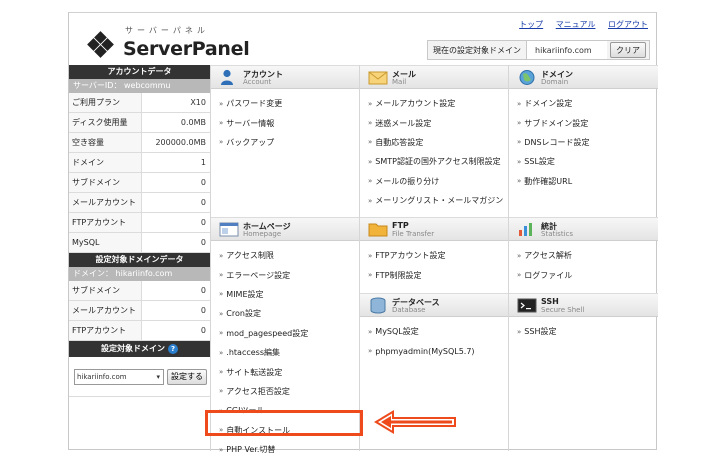  Describe the element at coordinates (203, 162) in the screenshot. I see `sidebar-data-value: 1` at that location.